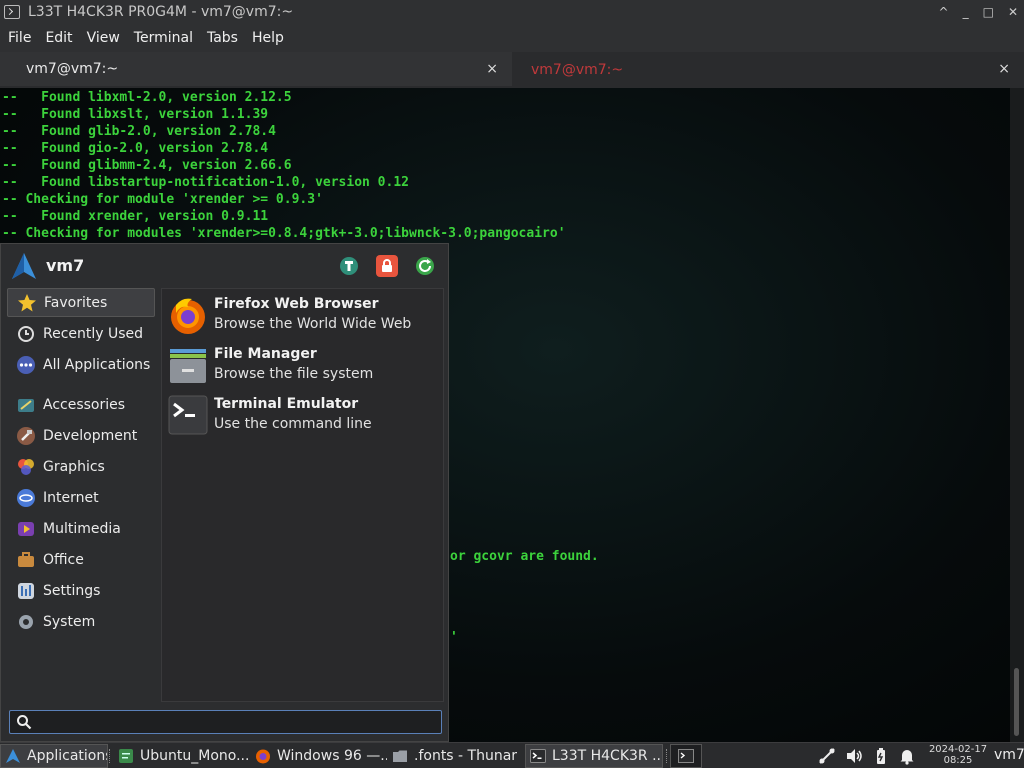 The height and width of the screenshot is (768, 1024). Describe the element at coordinates (512, 12) in the screenshot. I see `window-titlebar: L33T H4CK3R PR0G4M - vm7@vm7:~ ^ _ □ ✕` at that location.